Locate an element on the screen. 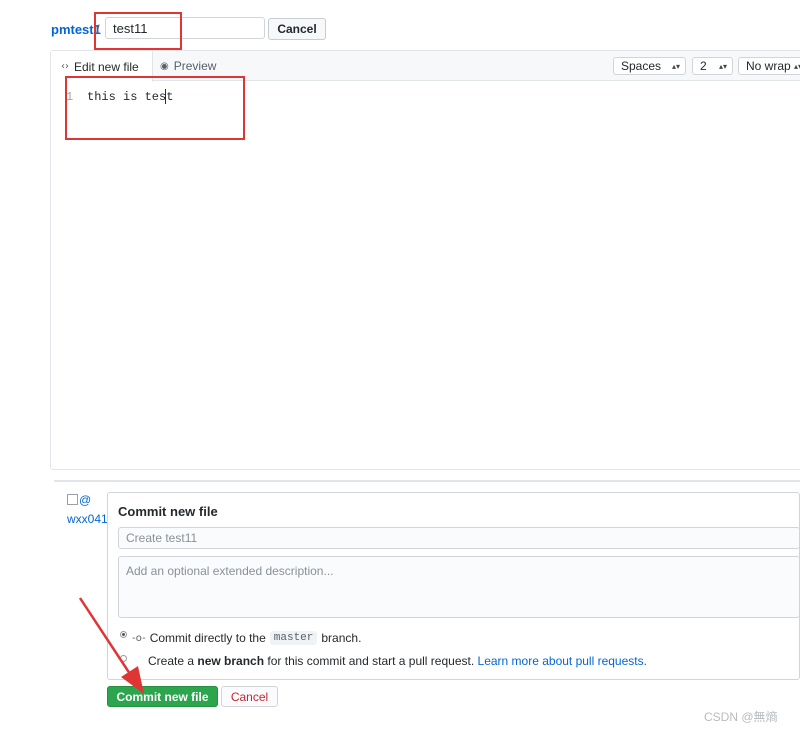 Image resolution: width=800 pixels, height=731 pixels. select-value: 2 is located at coordinates (703, 66).